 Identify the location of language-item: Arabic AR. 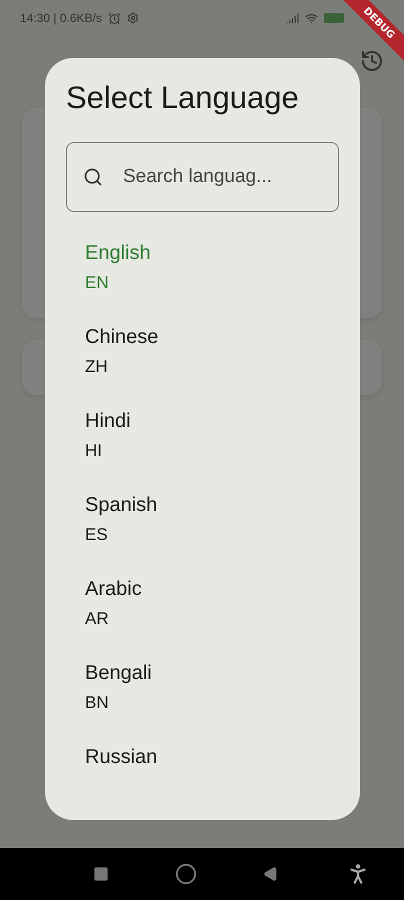
(202, 608).